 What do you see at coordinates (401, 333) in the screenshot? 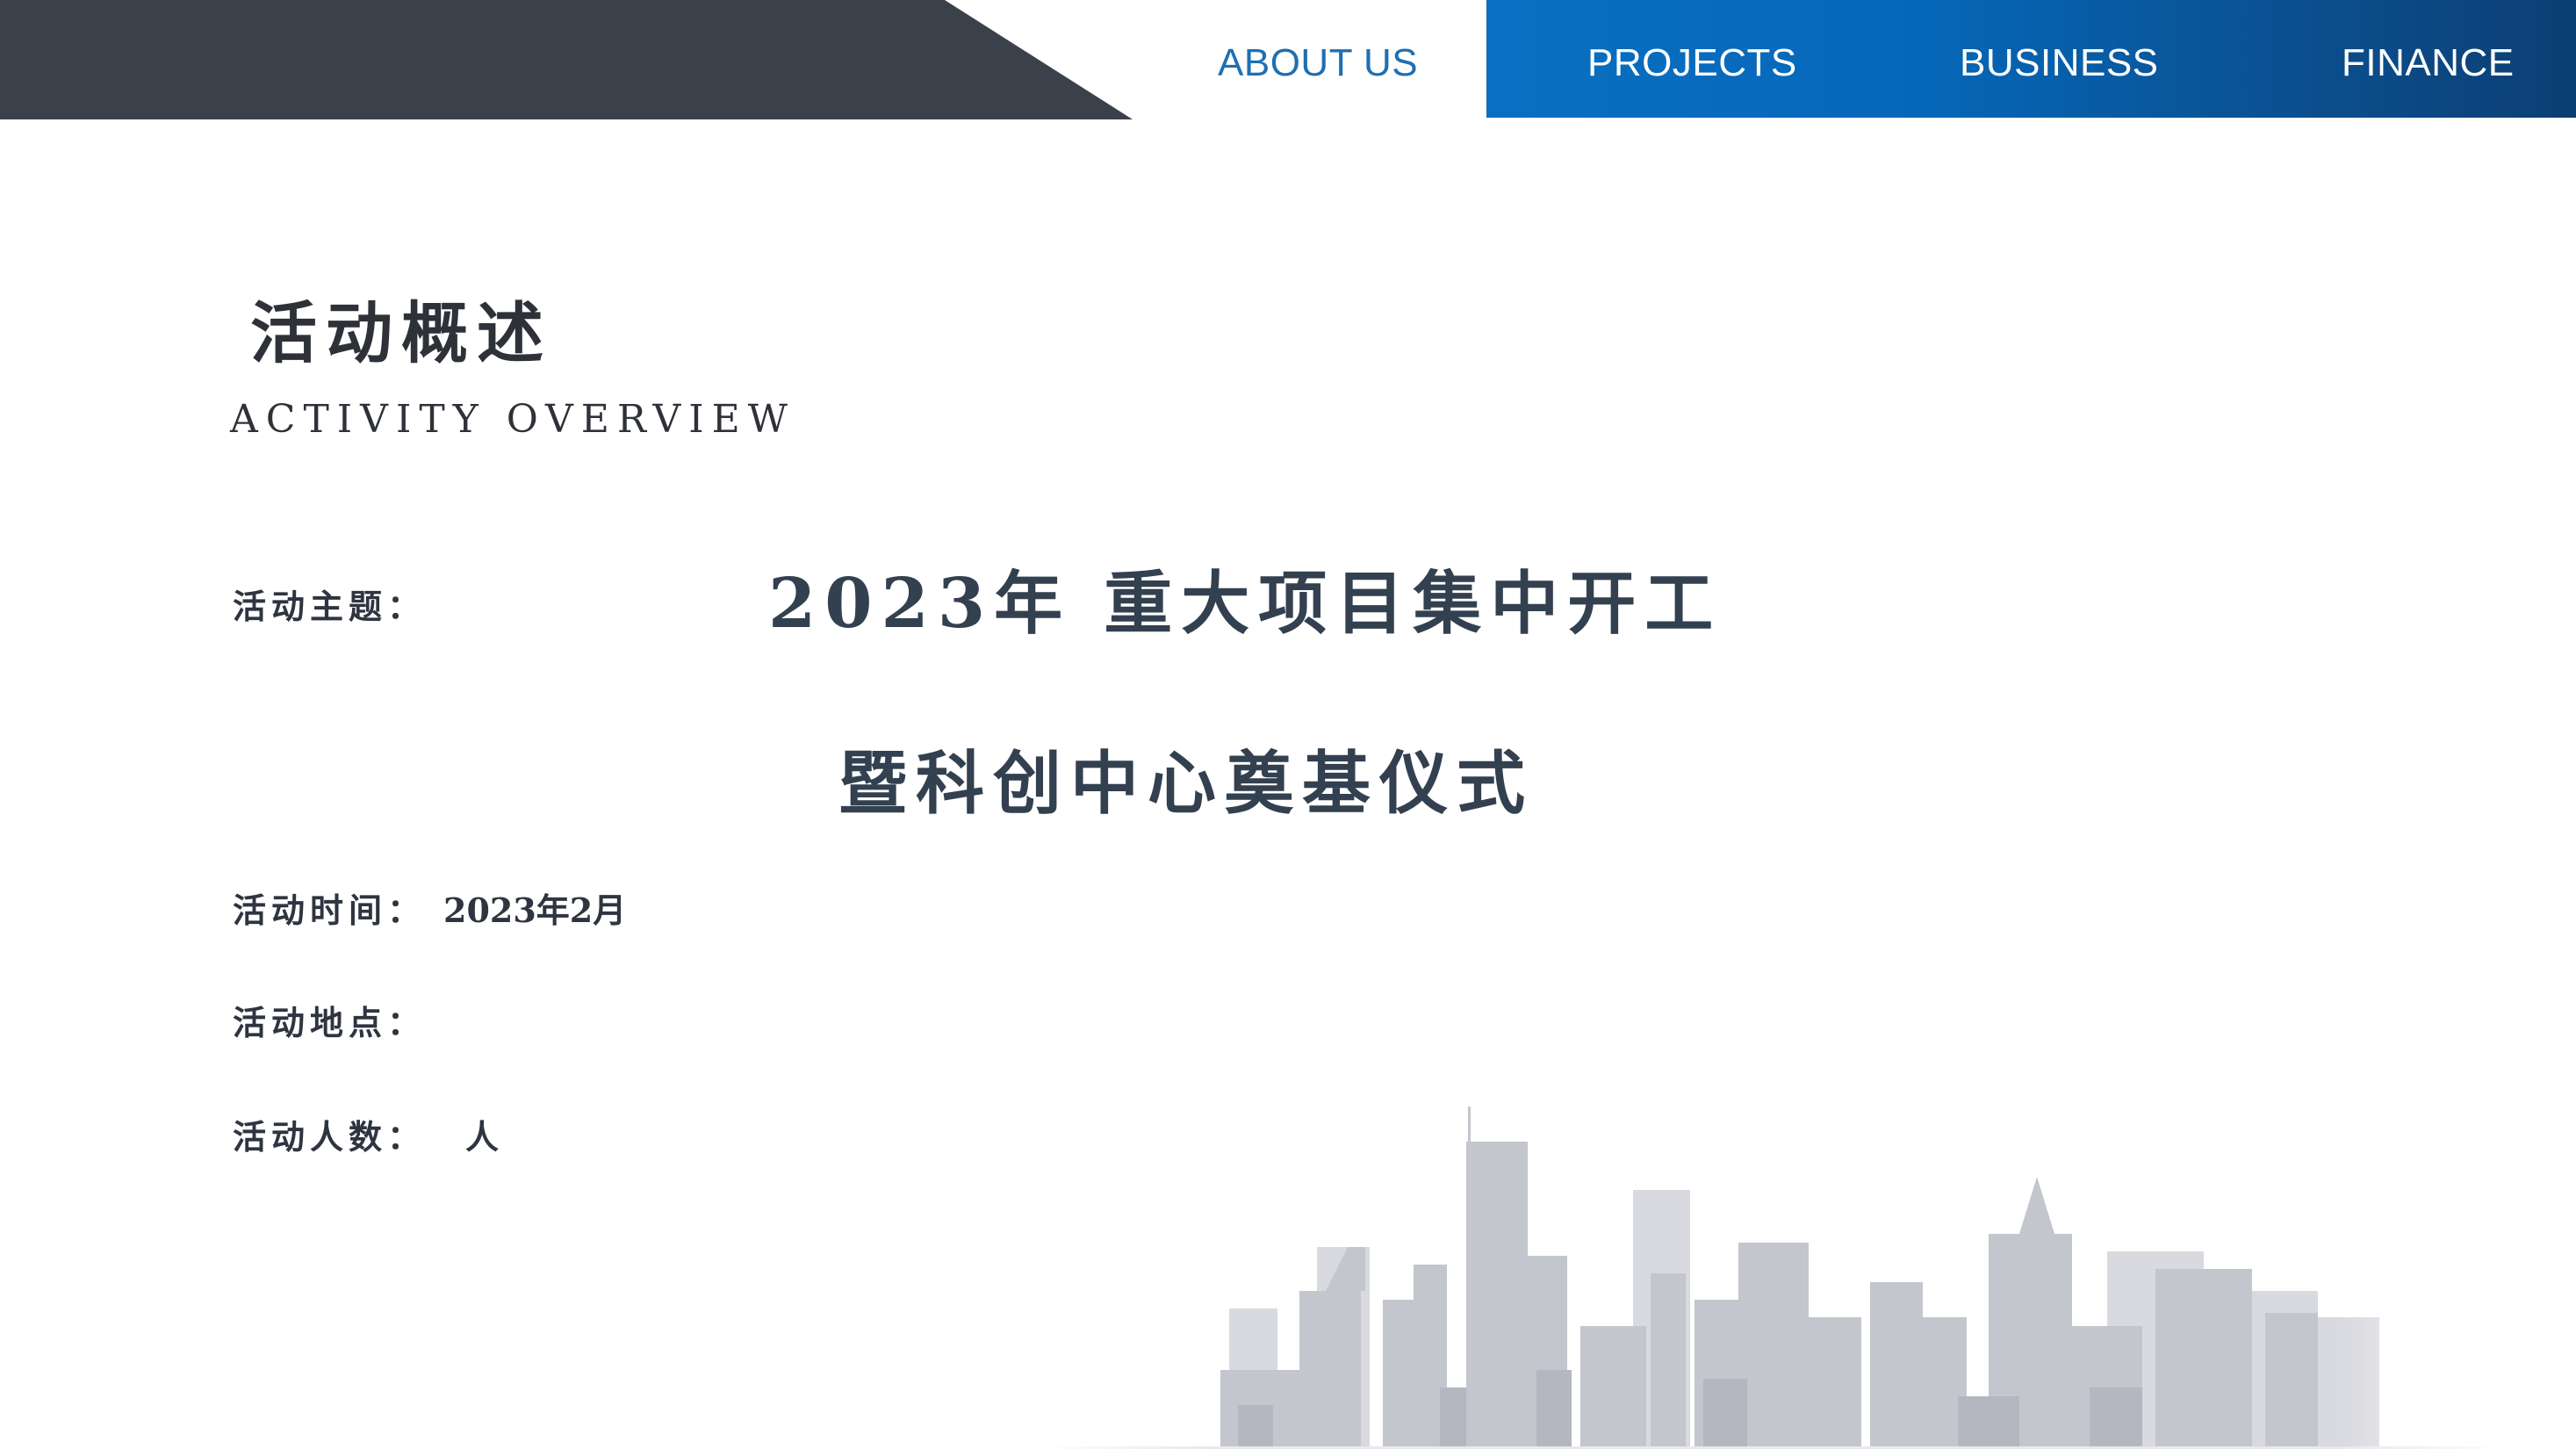
I see `section-title-chinese: 活动概述` at bounding box center [401, 333].